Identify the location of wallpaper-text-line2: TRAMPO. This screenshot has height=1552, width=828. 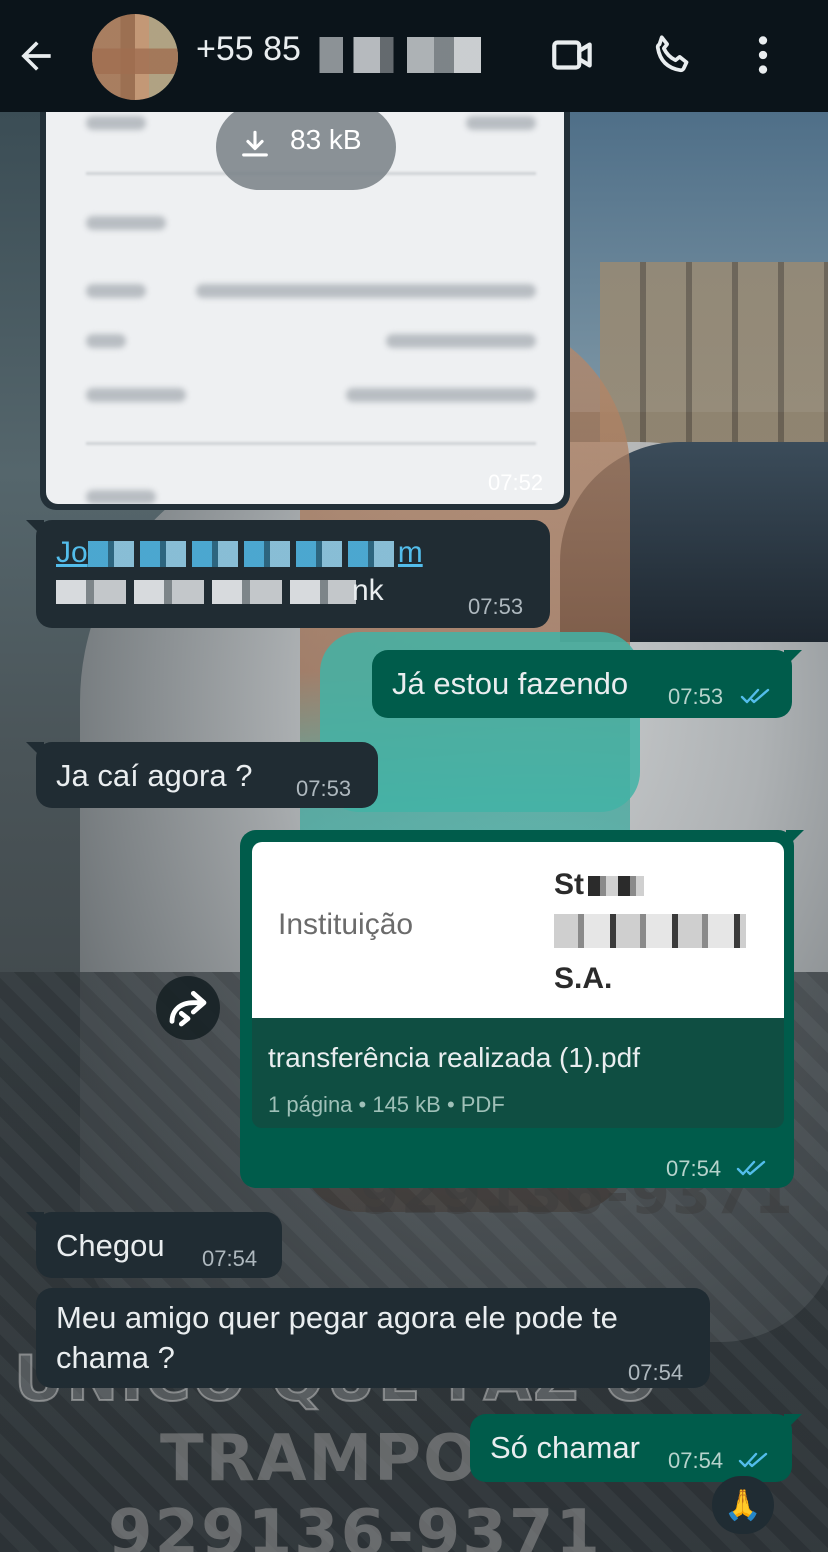
(320, 1459).